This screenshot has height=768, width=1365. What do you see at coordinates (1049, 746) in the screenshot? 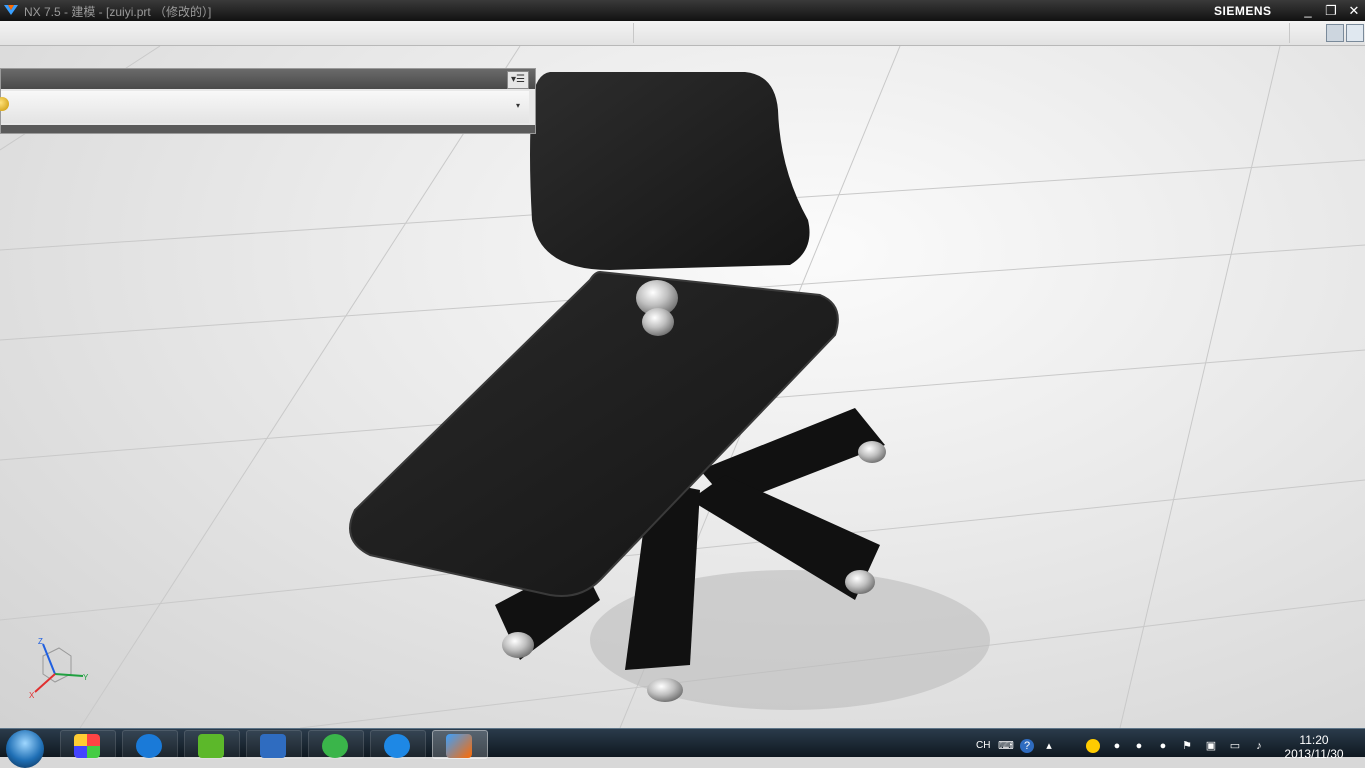
I see `tray-expand-icon: ▴` at bounding box center [1049, 746].